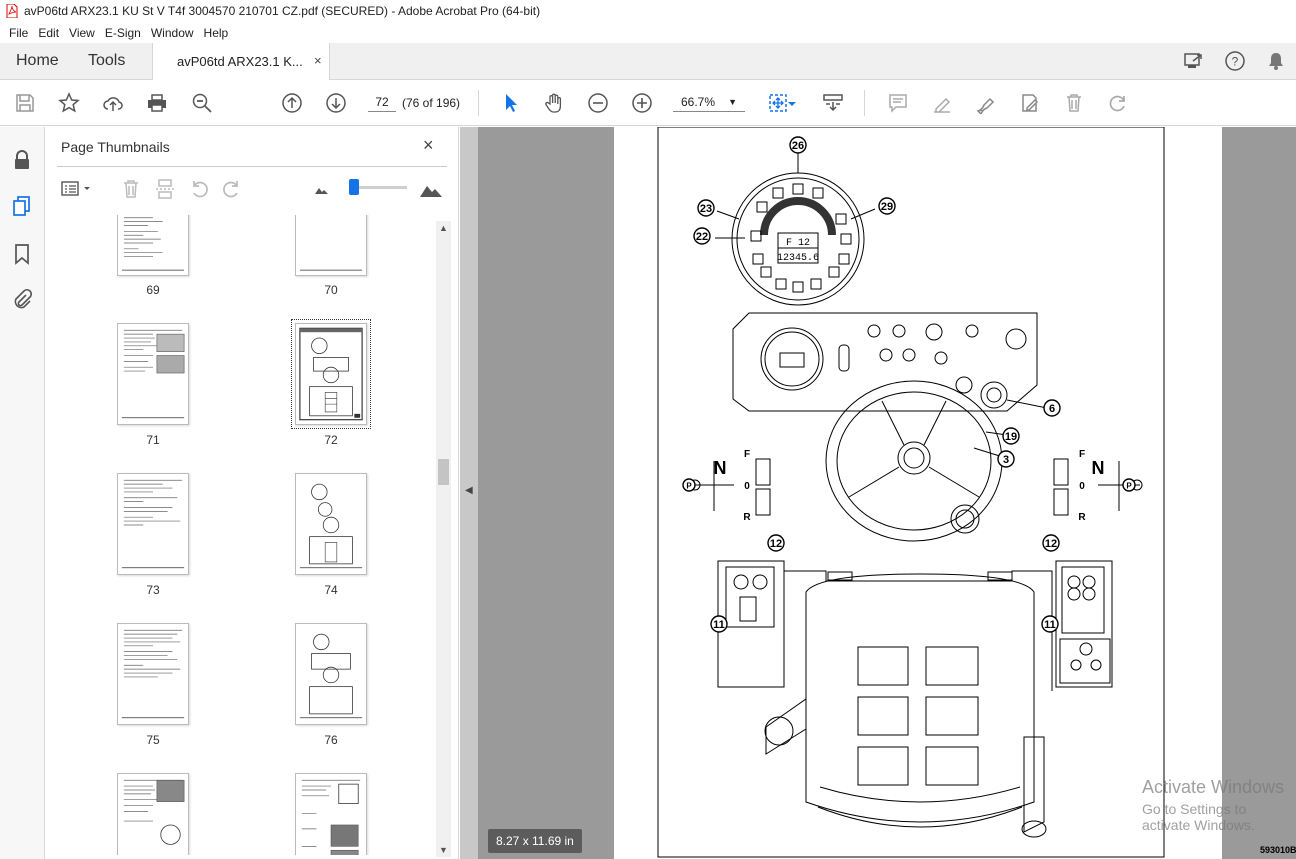 The height and width of the screenshot is (859, 1296). Describe the element at coordinates (887, 207) in the screenshot. I see `callout-29: 29` at that location.